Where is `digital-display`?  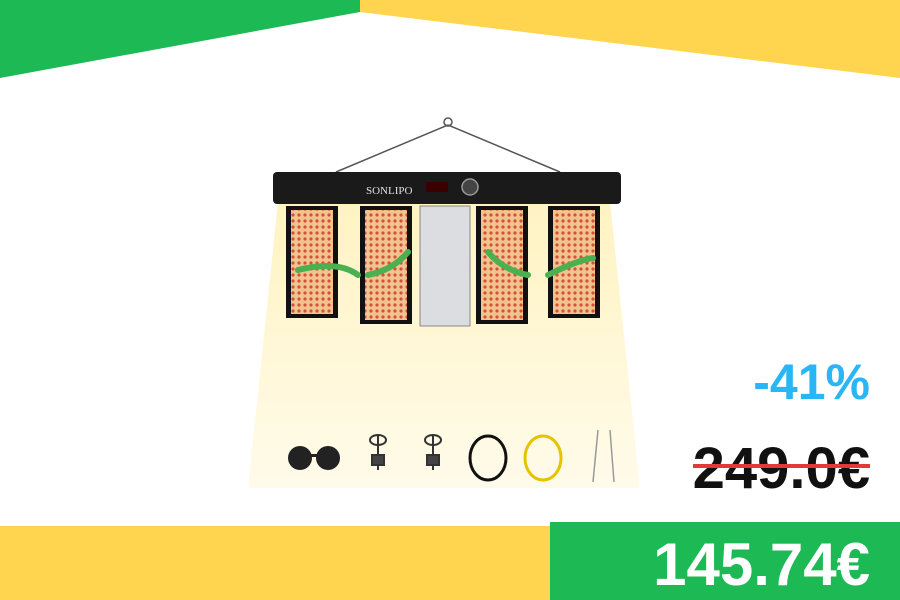
digital-display is located at coordinates (437, 187).